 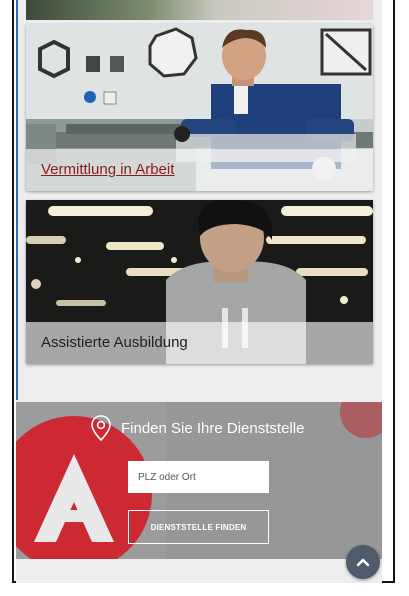 I want to click on plz-input, so click(x=198, y=477).